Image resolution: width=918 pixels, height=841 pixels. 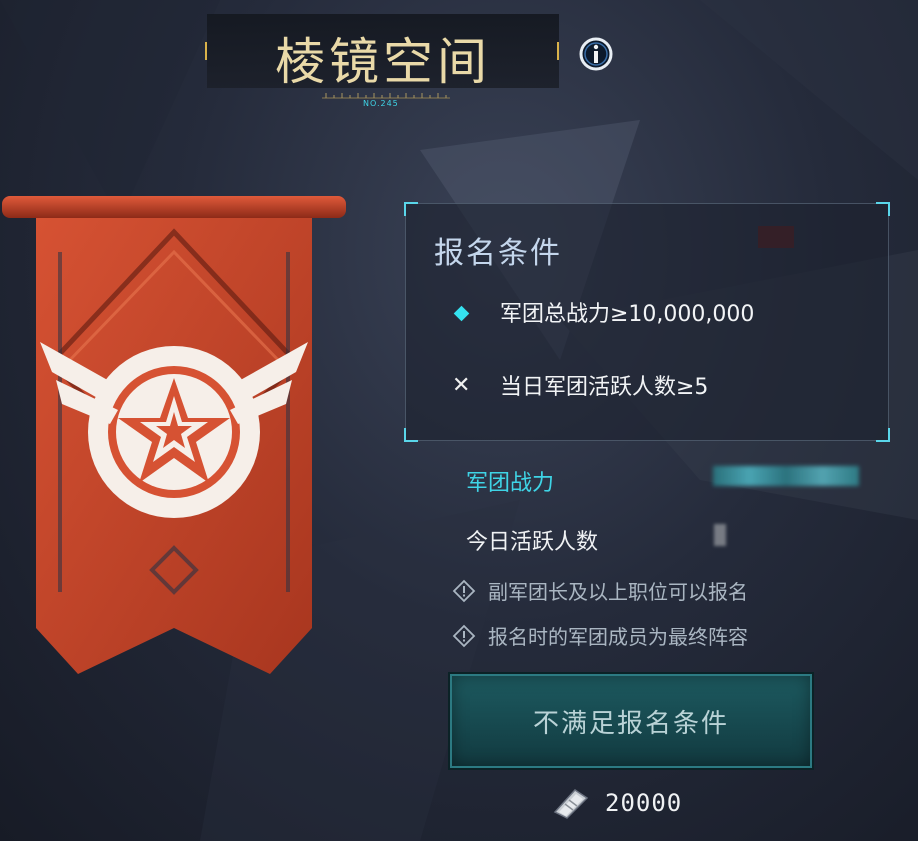 I want to click on info-icon, so click(x=596, y=54).